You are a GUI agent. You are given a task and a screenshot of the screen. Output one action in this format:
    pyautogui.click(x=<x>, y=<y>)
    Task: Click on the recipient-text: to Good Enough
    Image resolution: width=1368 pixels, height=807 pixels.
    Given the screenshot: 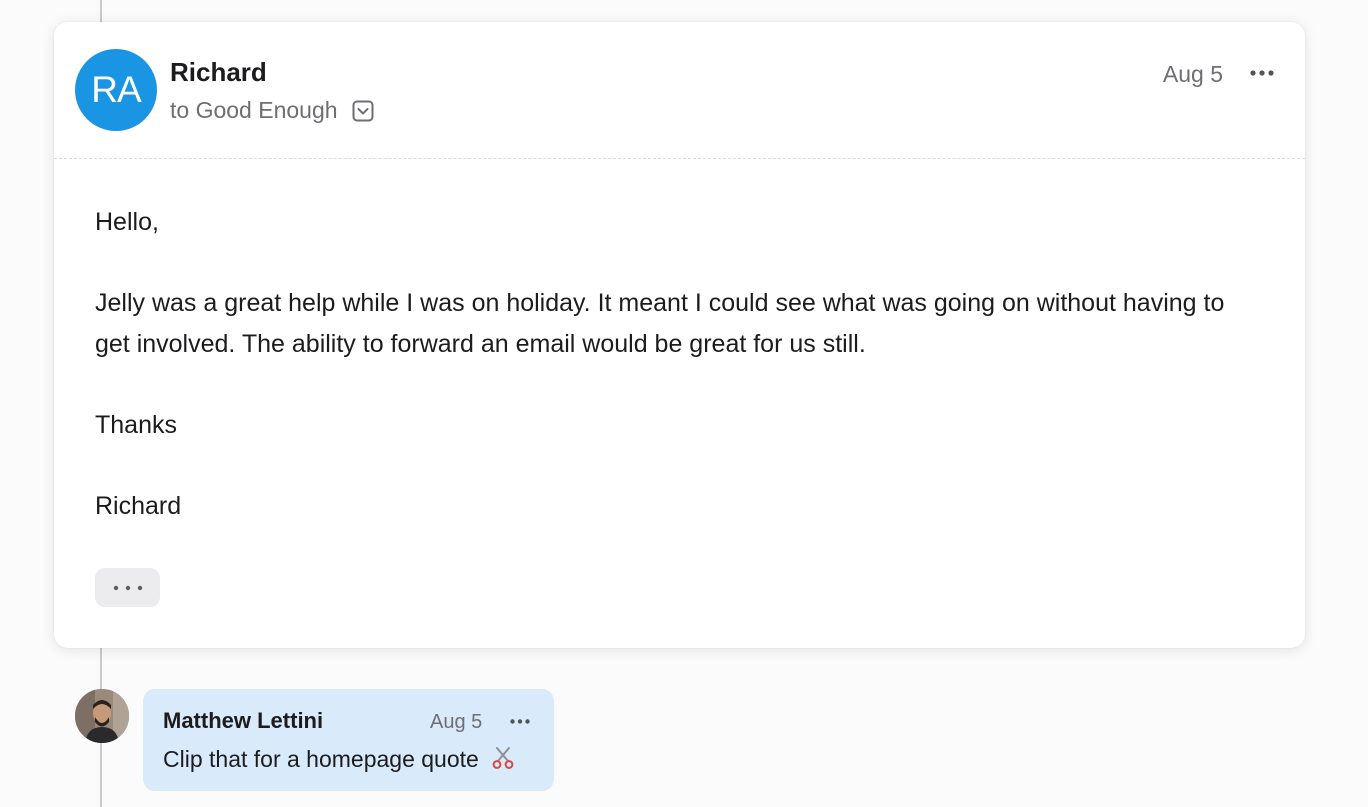 What is the action you would take?
    pyautogui.click(x=254, y=110)
    